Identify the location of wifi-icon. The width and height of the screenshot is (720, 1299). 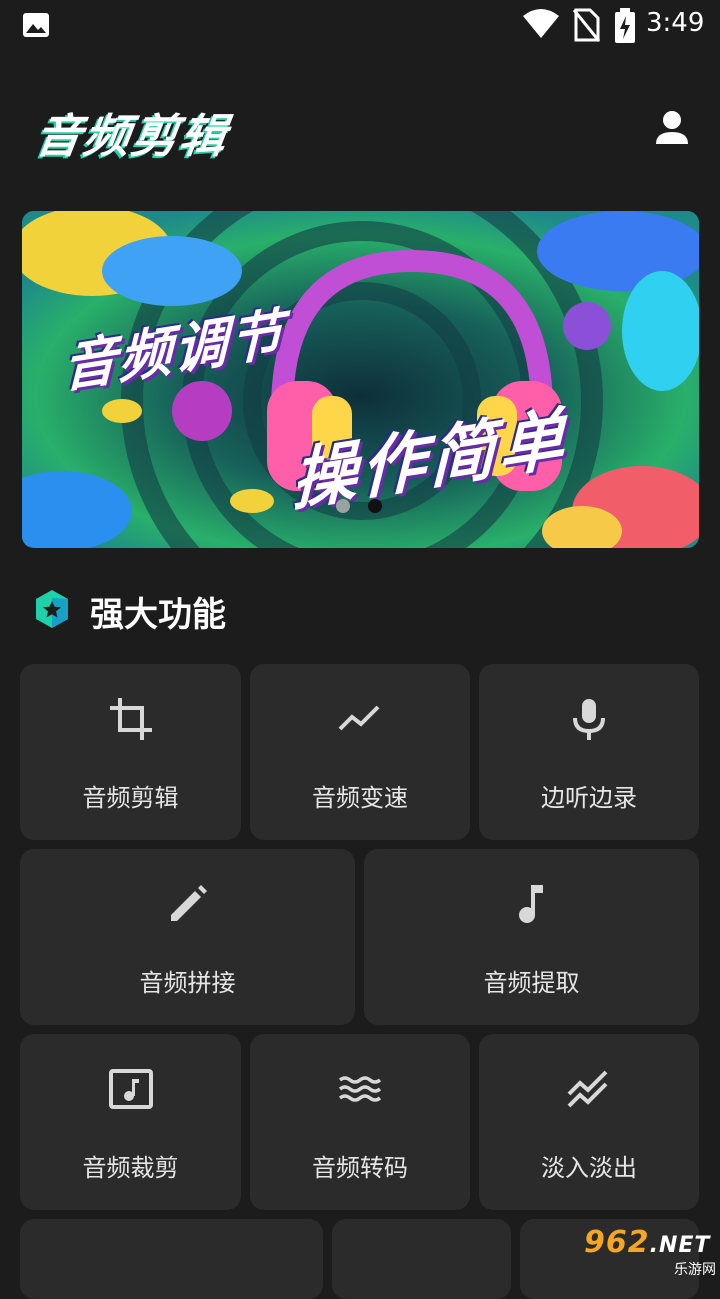
(541, 23).